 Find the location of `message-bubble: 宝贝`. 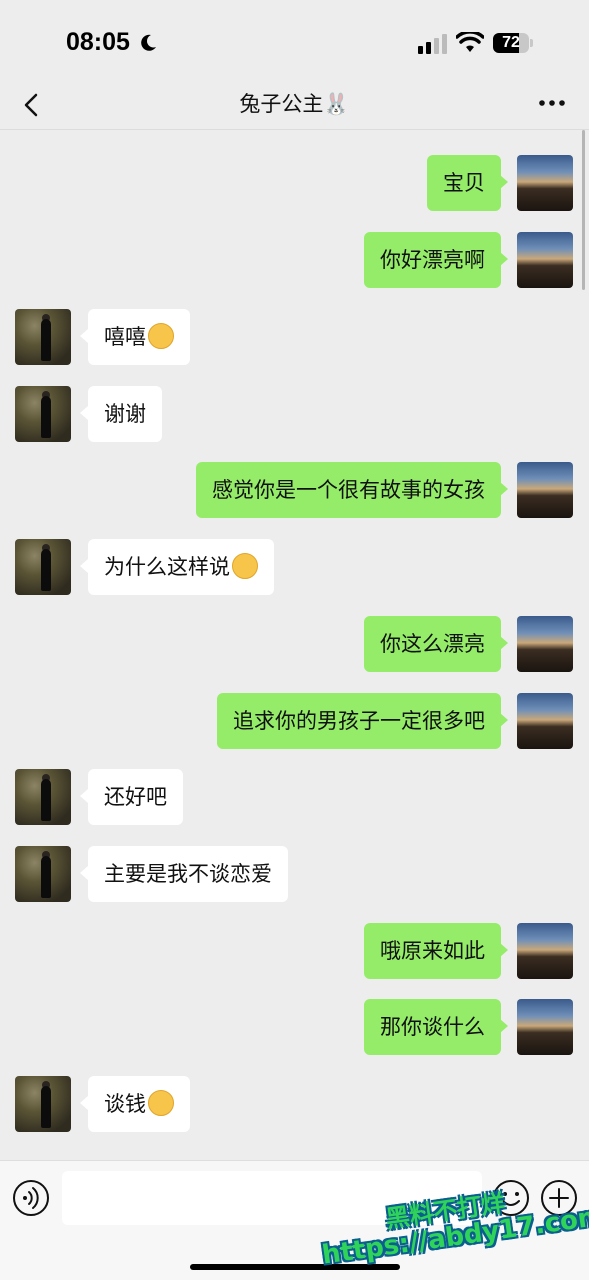

message-bubble: 宝贝 is located at coordinates (464, 183).